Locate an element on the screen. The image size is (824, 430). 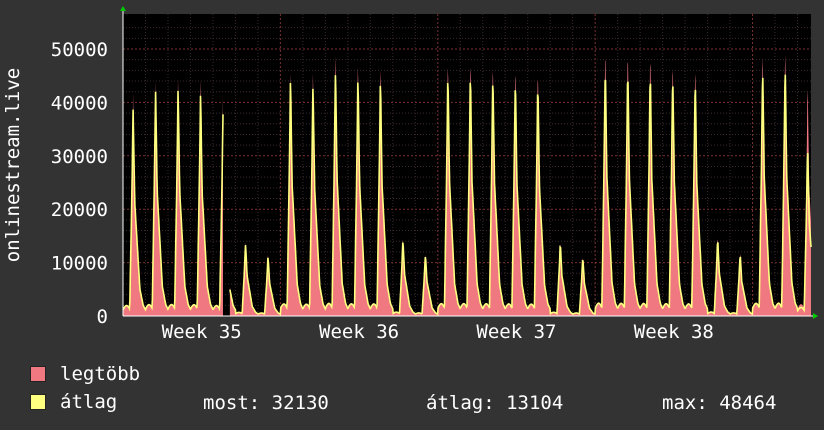
legend-max-label: legtöbb is located at coordinates (100, 374).